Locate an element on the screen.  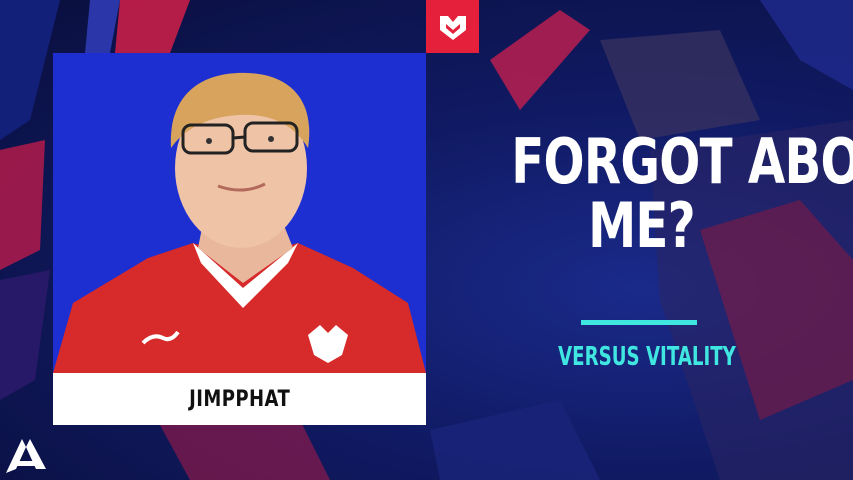
headline: FORGOT ABOUT ME? is located at coordinates (652, 196).